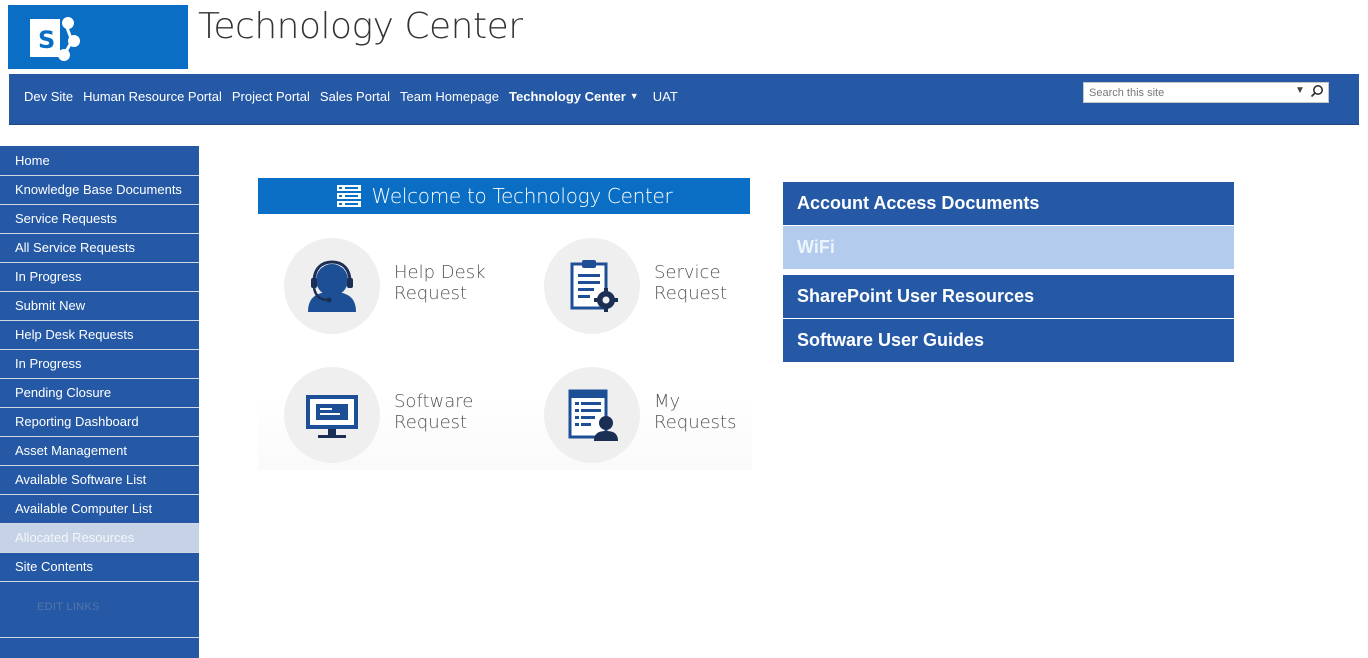 Image resolution: width=1368 pixels, height=658 pixels. What do you see at coordinates (349, 196) in the screenshot?
I see `server-list-icon` at bounding box center [349, 196].